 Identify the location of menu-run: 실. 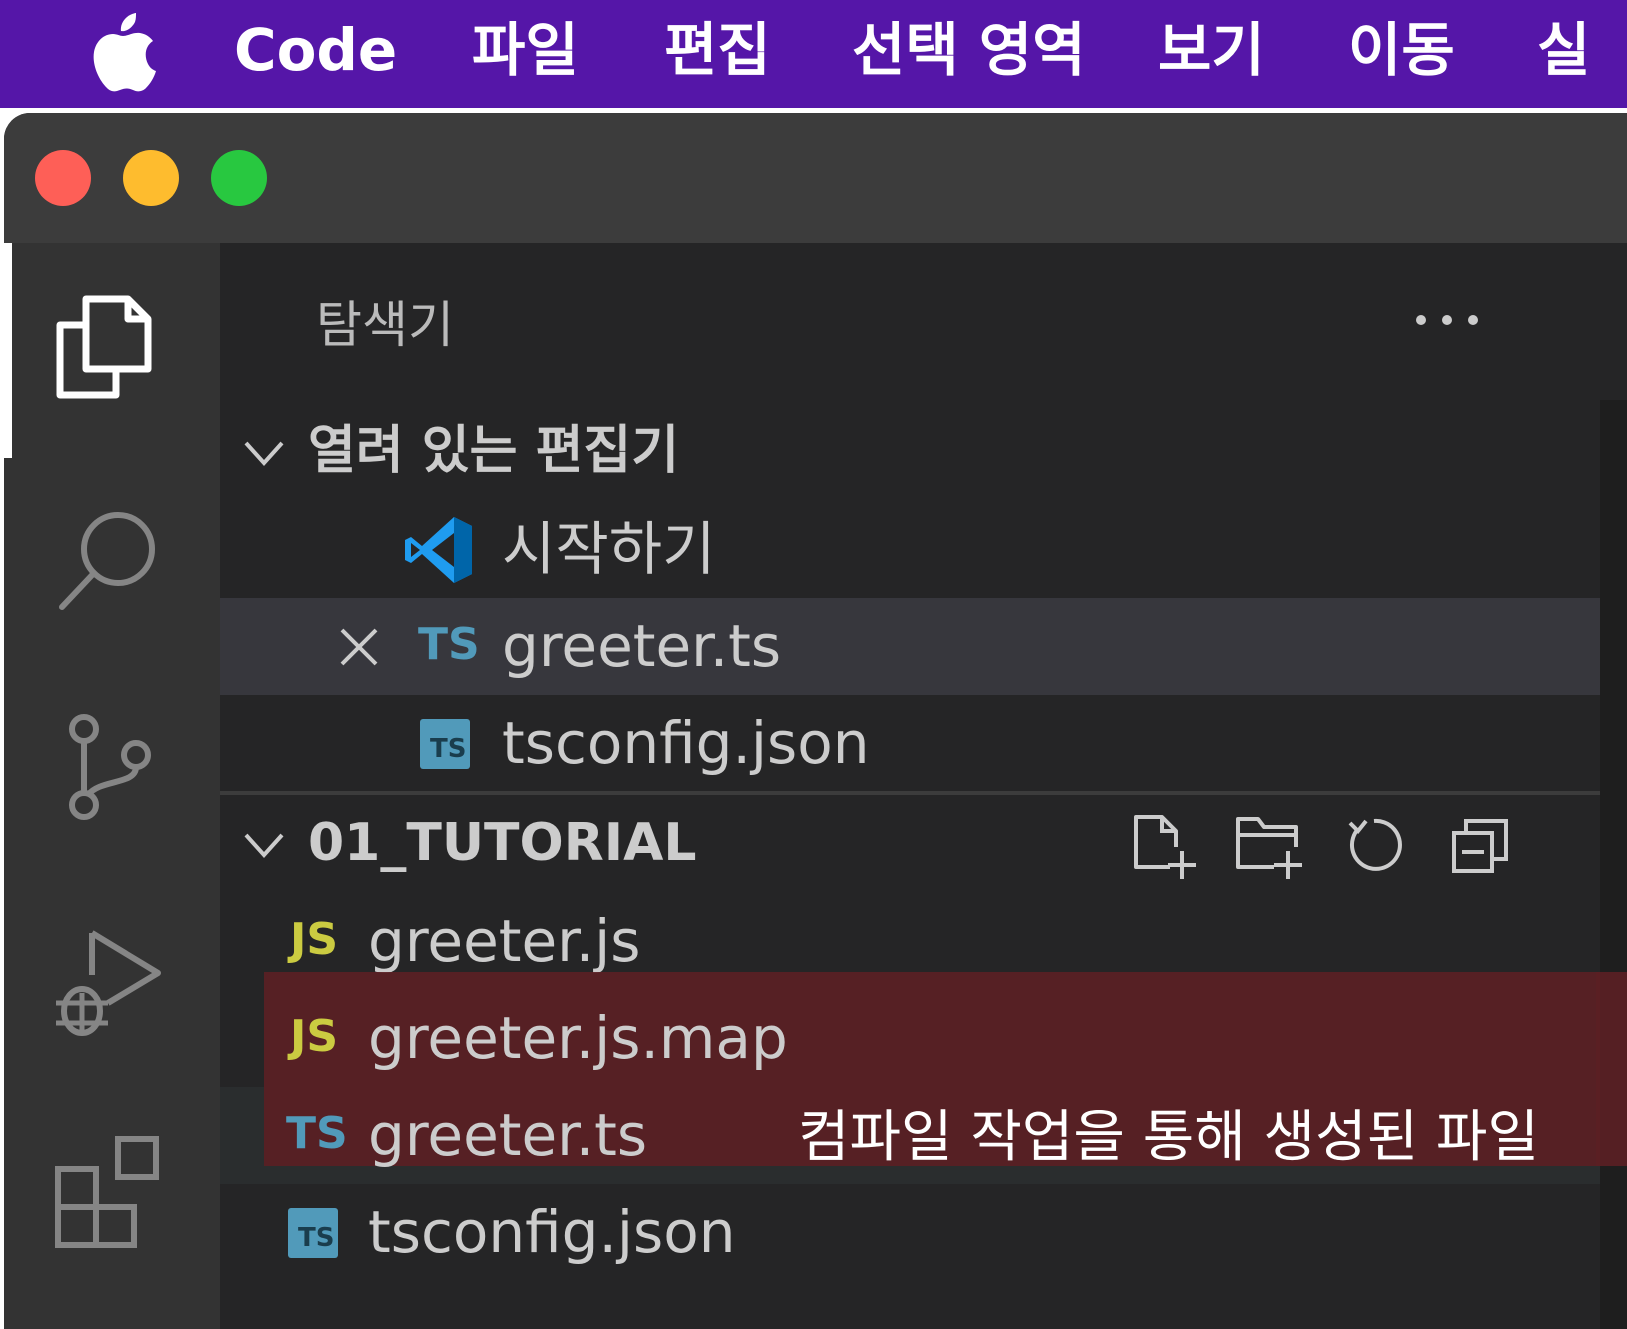
(1563, 50).